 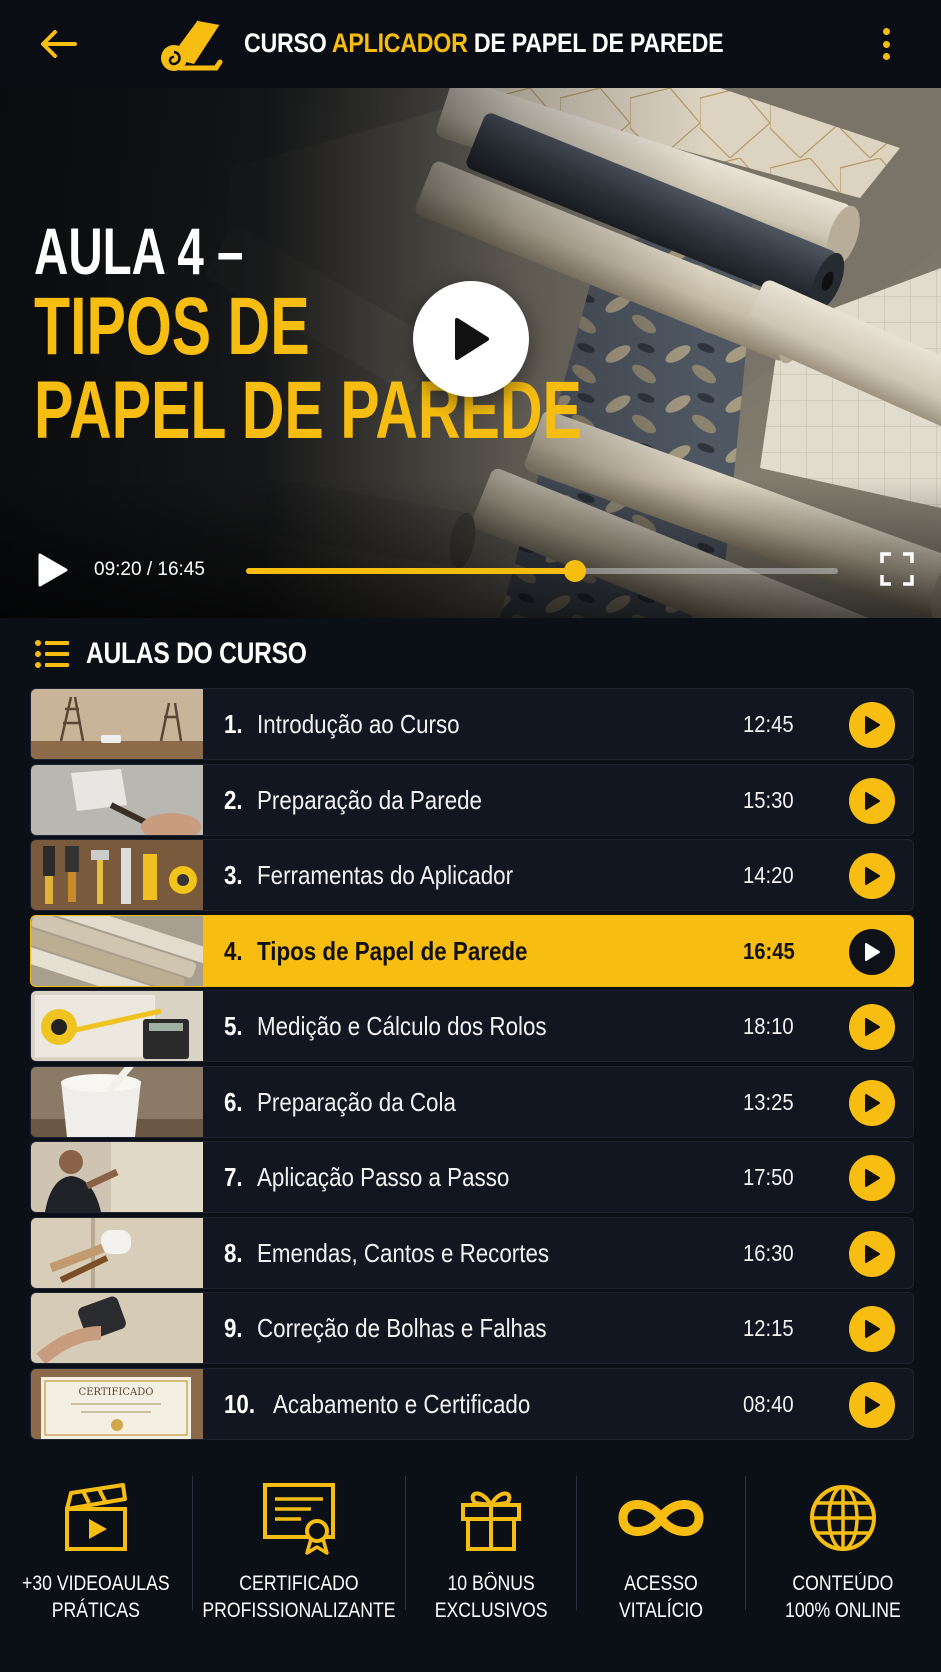 I want to click on lesson-duration: 16:45, so click(x=769, y=950).